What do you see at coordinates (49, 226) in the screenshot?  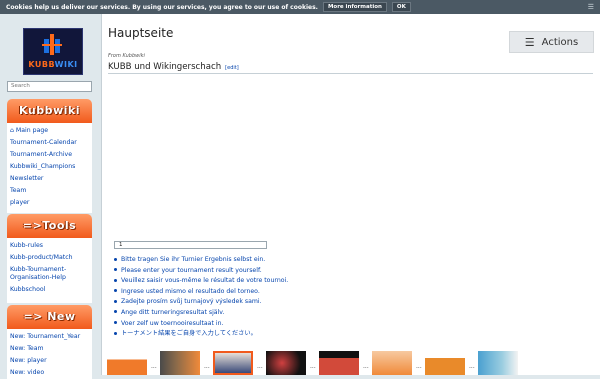 I see `banner-tools: =>Tools` at bounding box center [49, 226].